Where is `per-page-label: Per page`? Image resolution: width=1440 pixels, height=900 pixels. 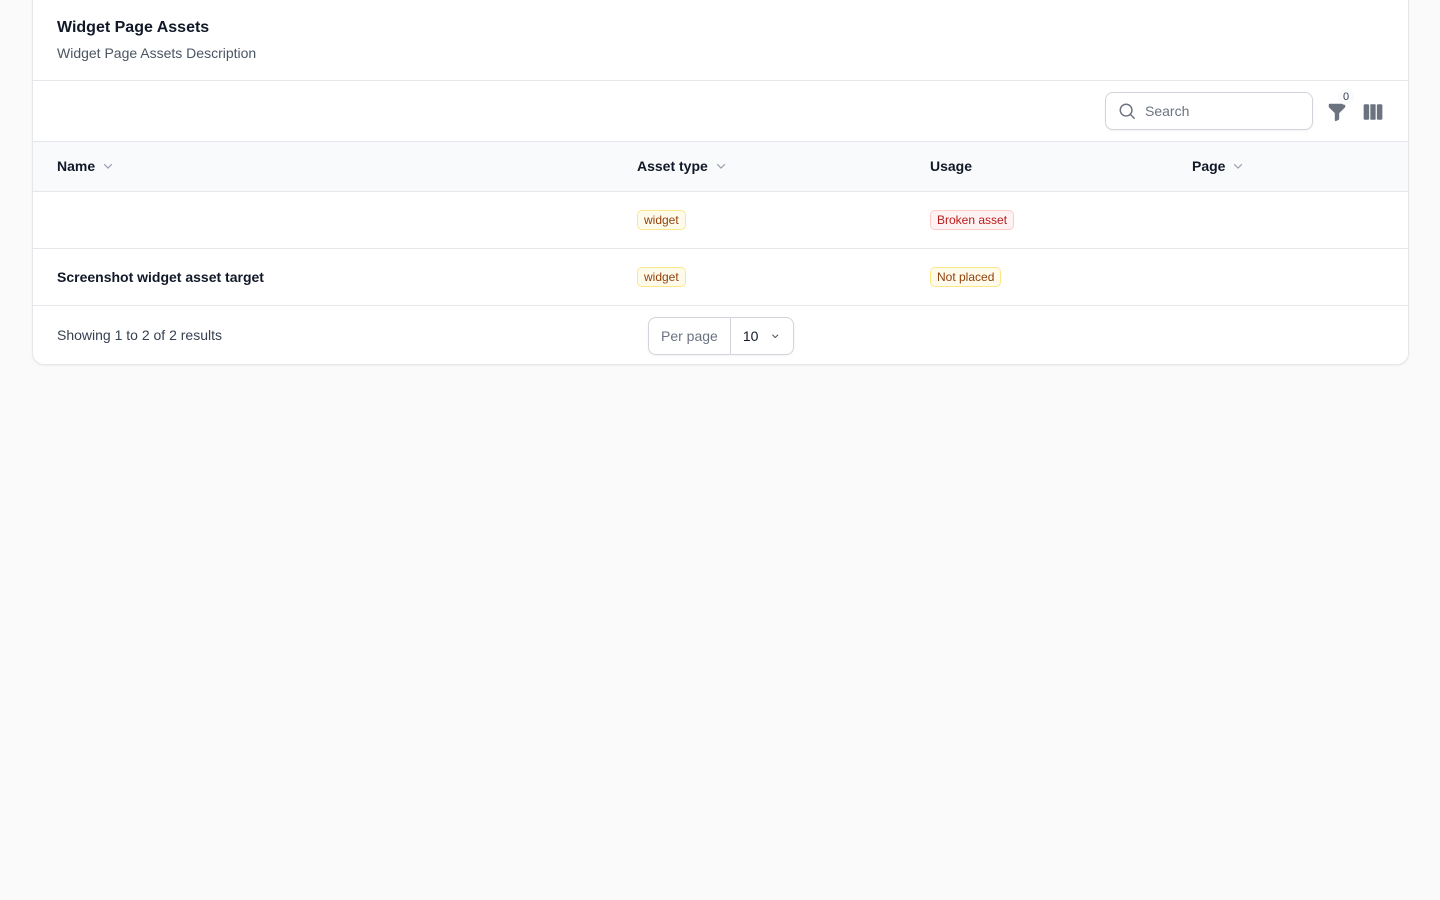 per-page-label: Per page is located at coordinates (690, 335).